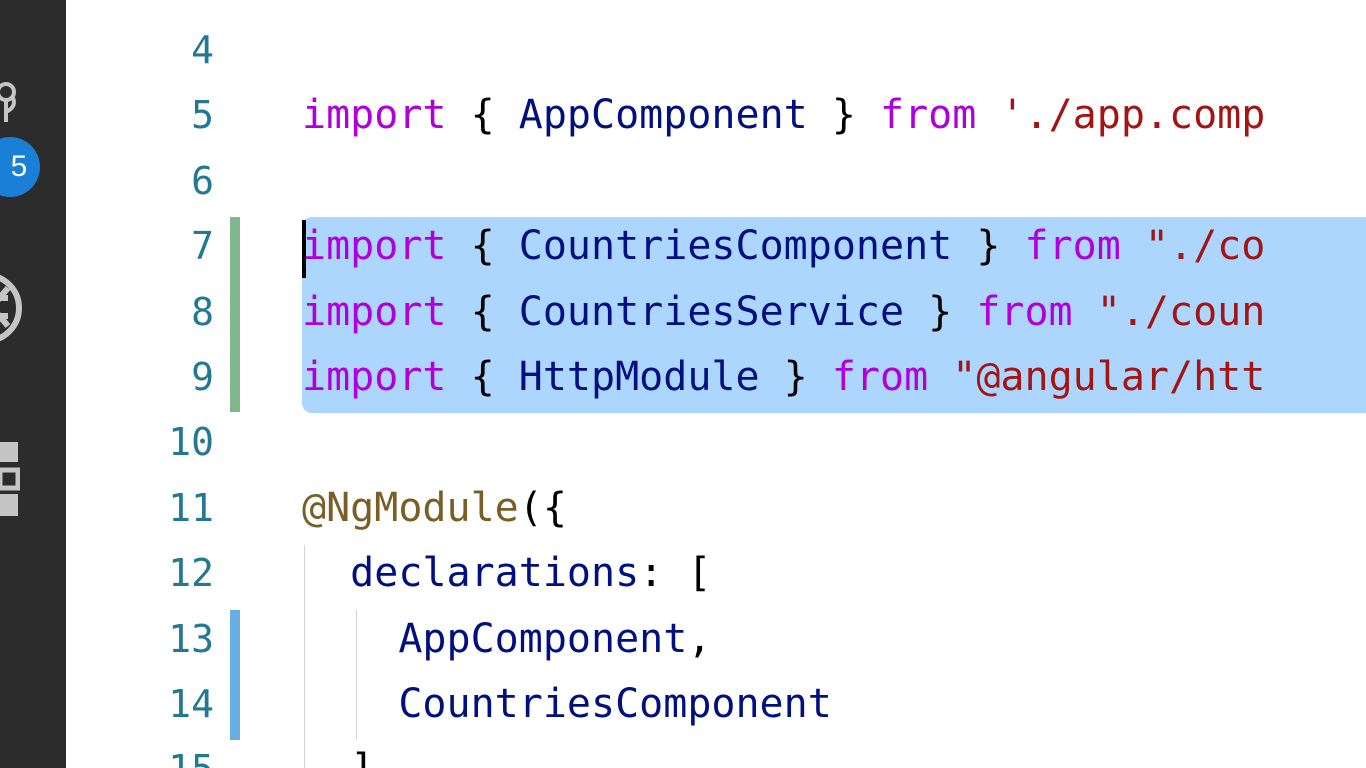 The height and width of the screenshot is (768, 1366). What do you see at coordinates (12, 308) in the screenshot?
I see `debug-icon` at bounding box center [12, 308].